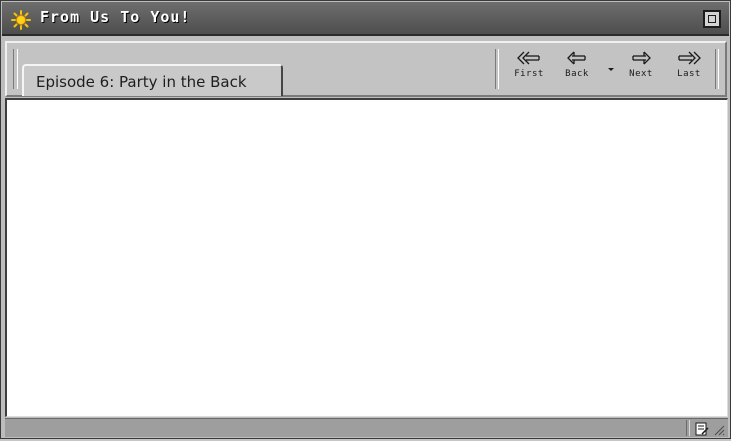  I want to click on last-button: Last, so click(689, 71).